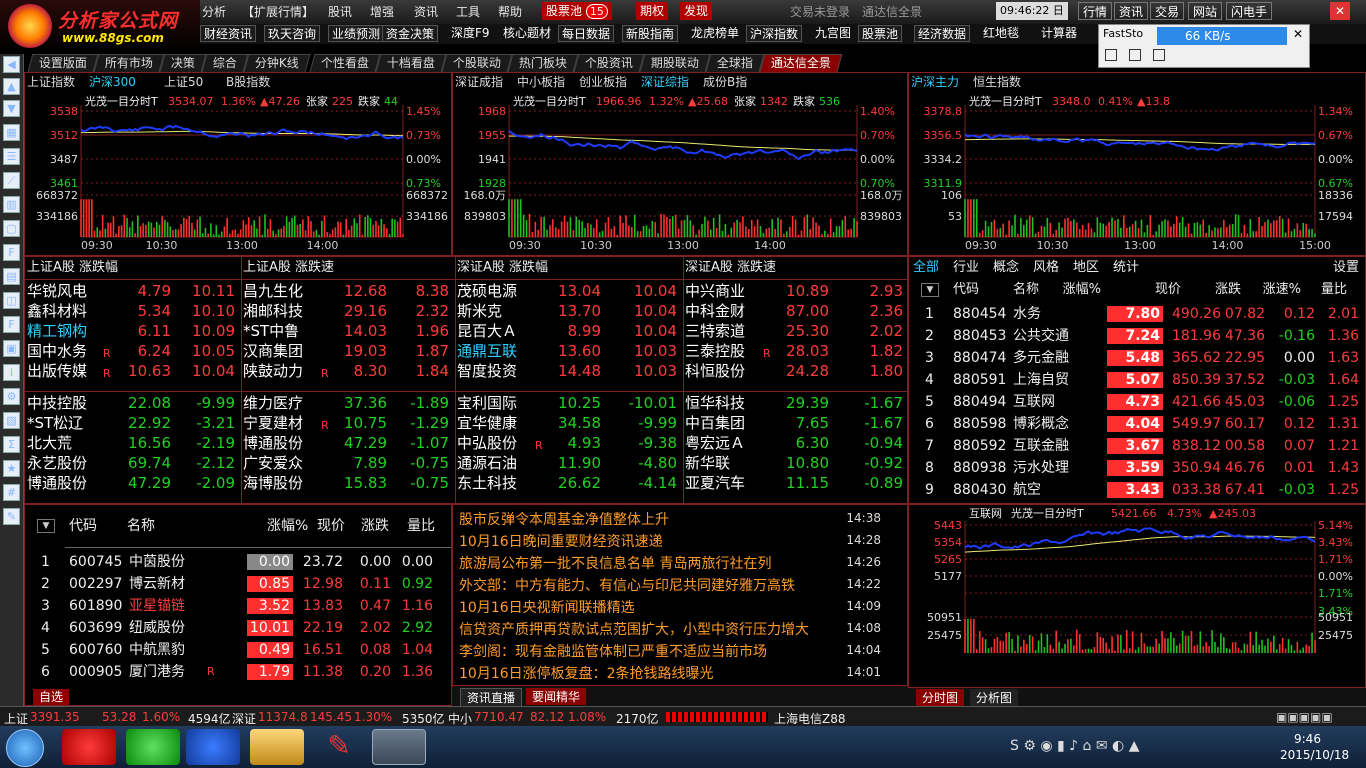 The width and height of the screenshot is (1366, 768). What do you see at coordinates (11, 132) in the screenshot?
I see `grid-icon: ▦` at bounding box center [11, 132].